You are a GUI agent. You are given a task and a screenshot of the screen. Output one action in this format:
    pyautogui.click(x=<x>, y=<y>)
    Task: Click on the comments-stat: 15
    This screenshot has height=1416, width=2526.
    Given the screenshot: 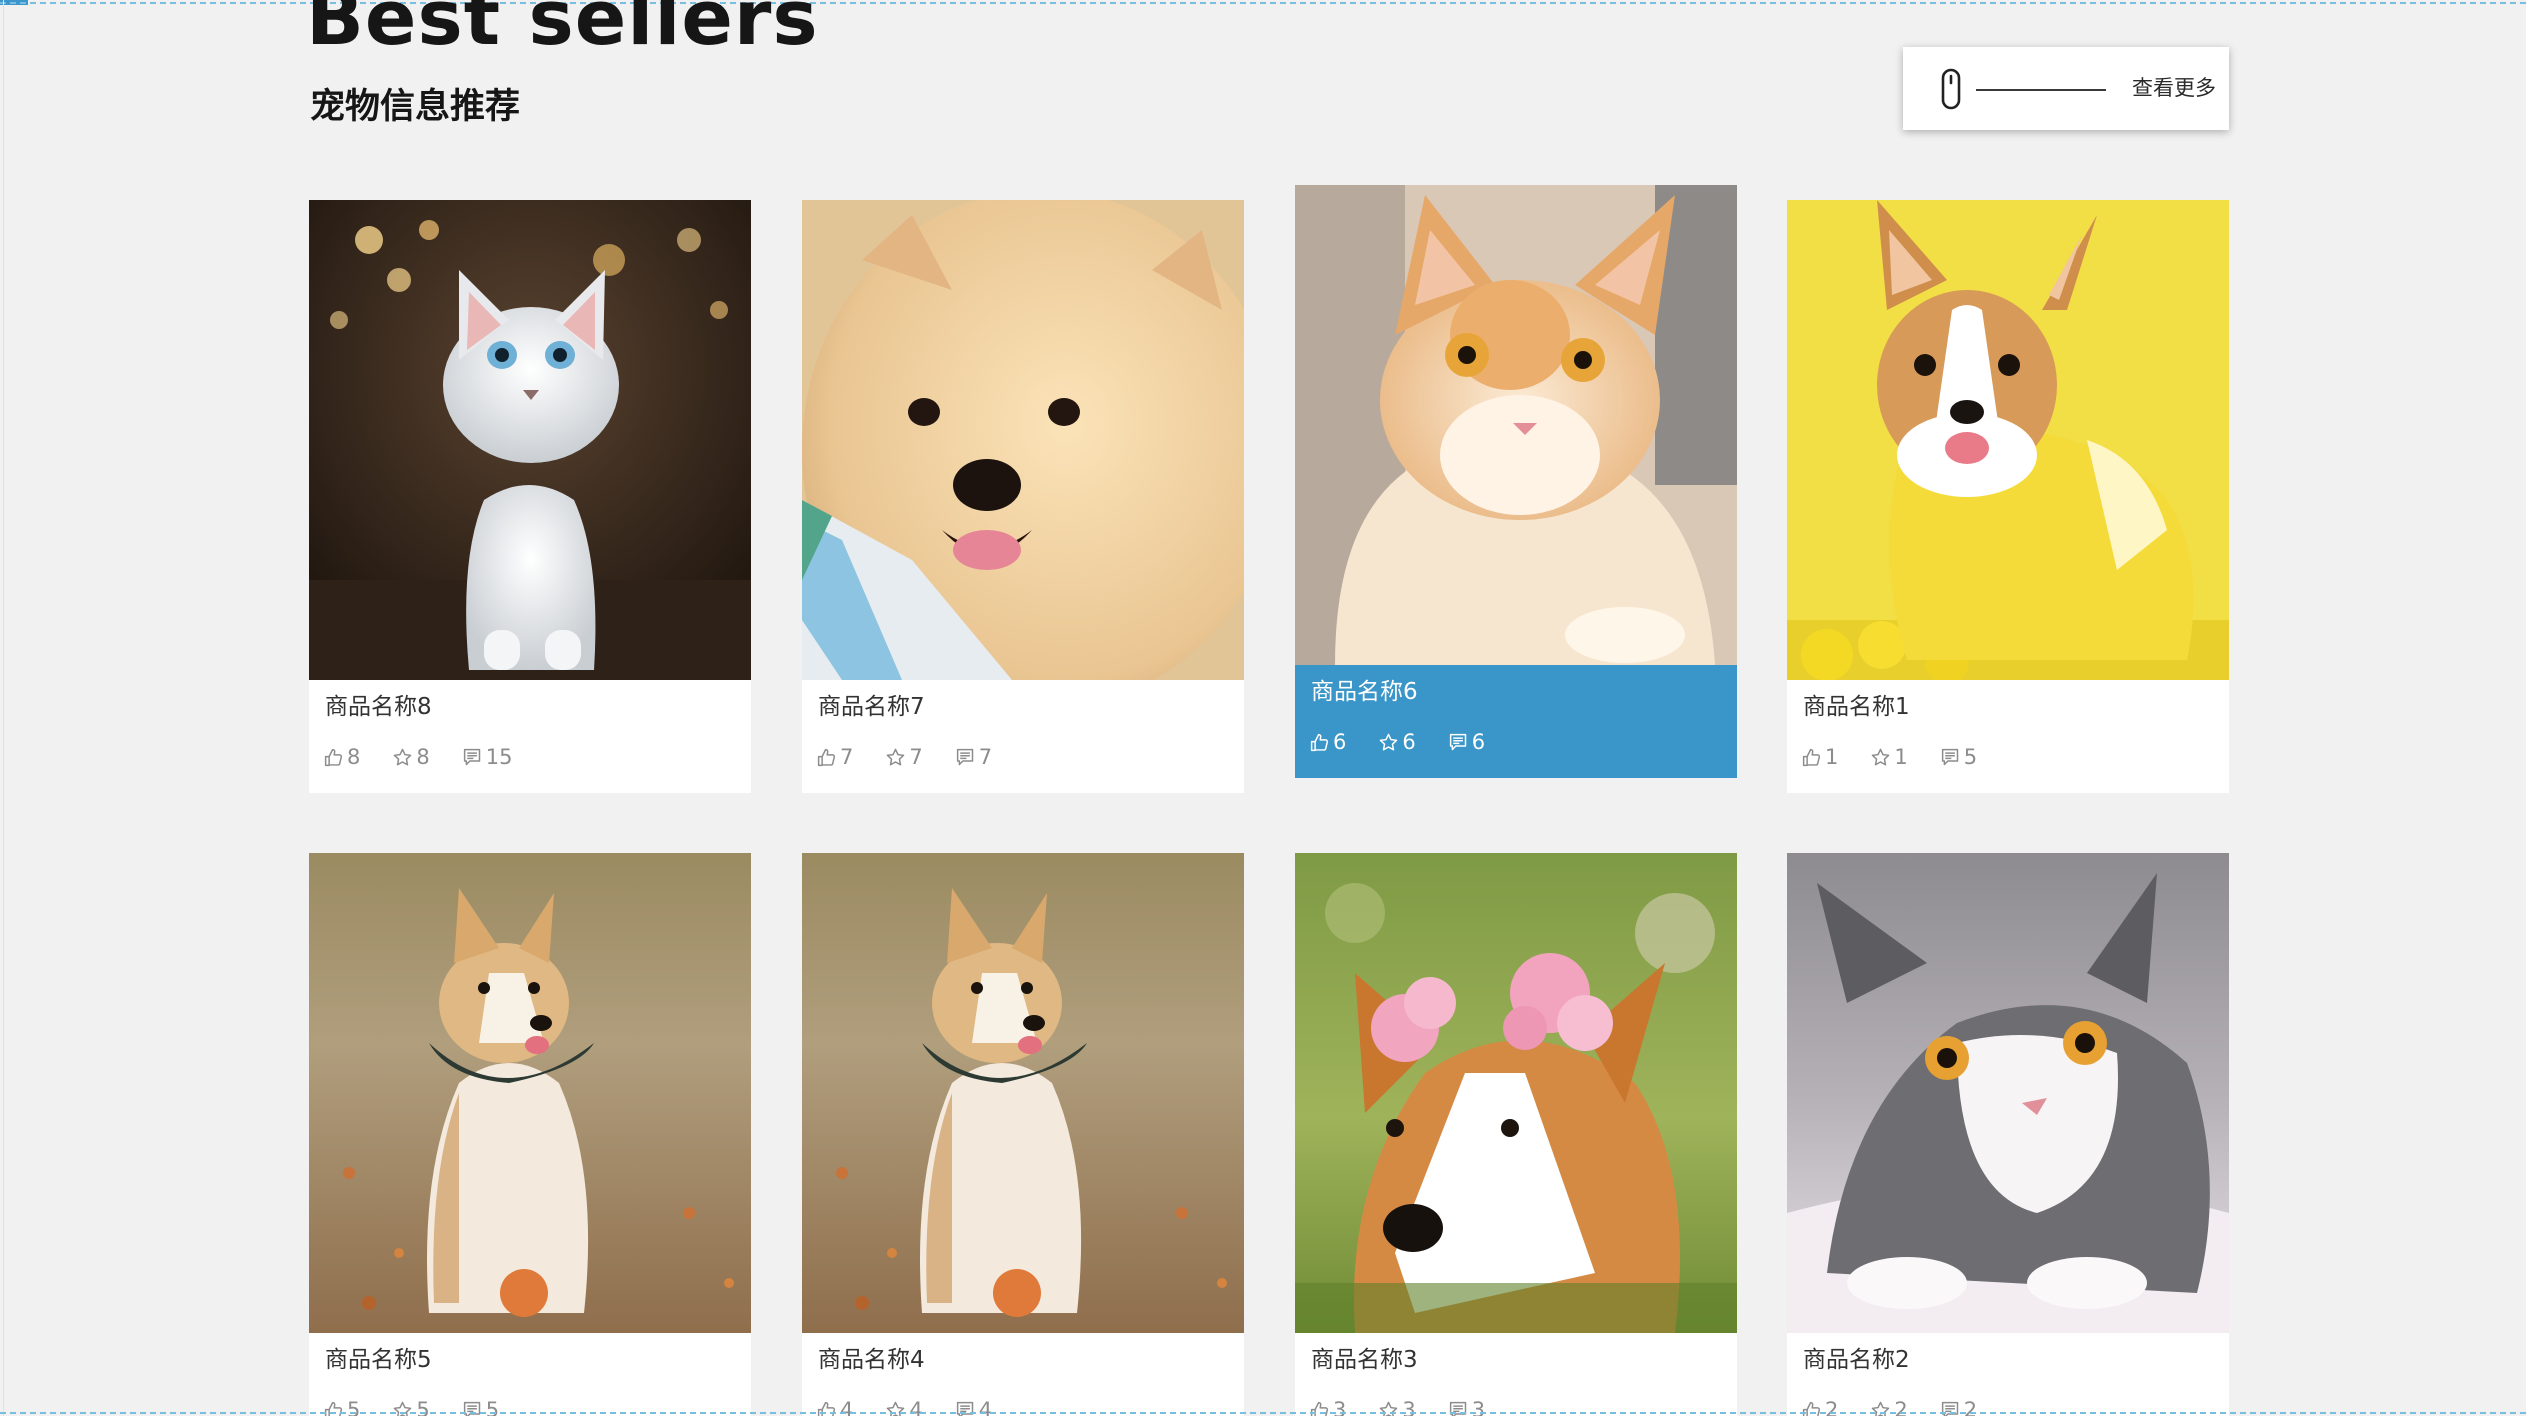 What is the action you would take?
    pyautogui.click(x=487, y=757)
    